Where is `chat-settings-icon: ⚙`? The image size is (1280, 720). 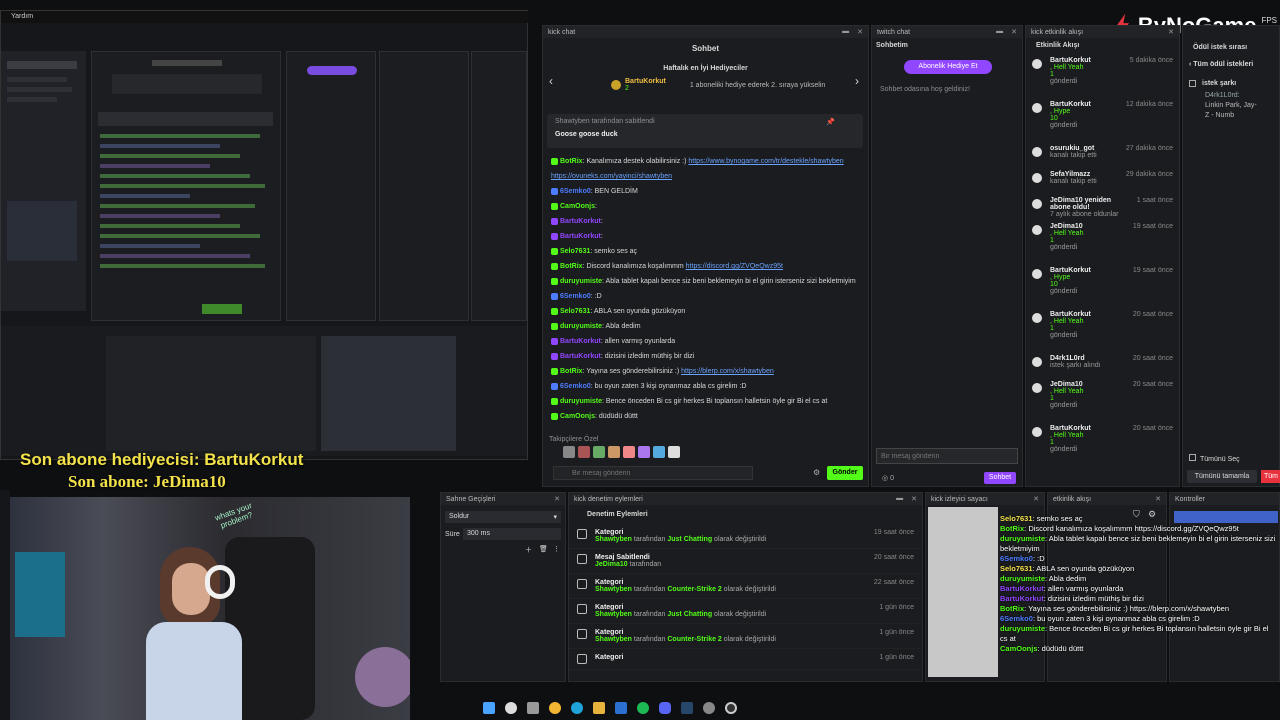 chat-settings-icon: ⚙ is located at coordinates (816, 472).